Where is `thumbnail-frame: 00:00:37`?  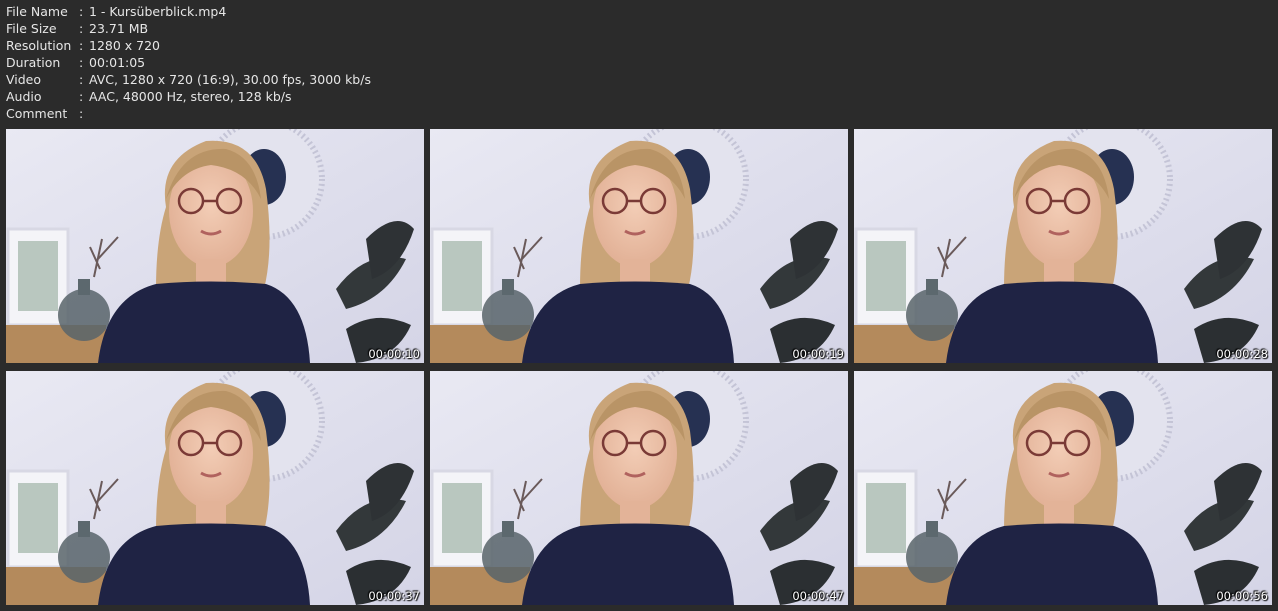 thumbnail-frame: 00:00:37 is located at coordinates (215, 488).